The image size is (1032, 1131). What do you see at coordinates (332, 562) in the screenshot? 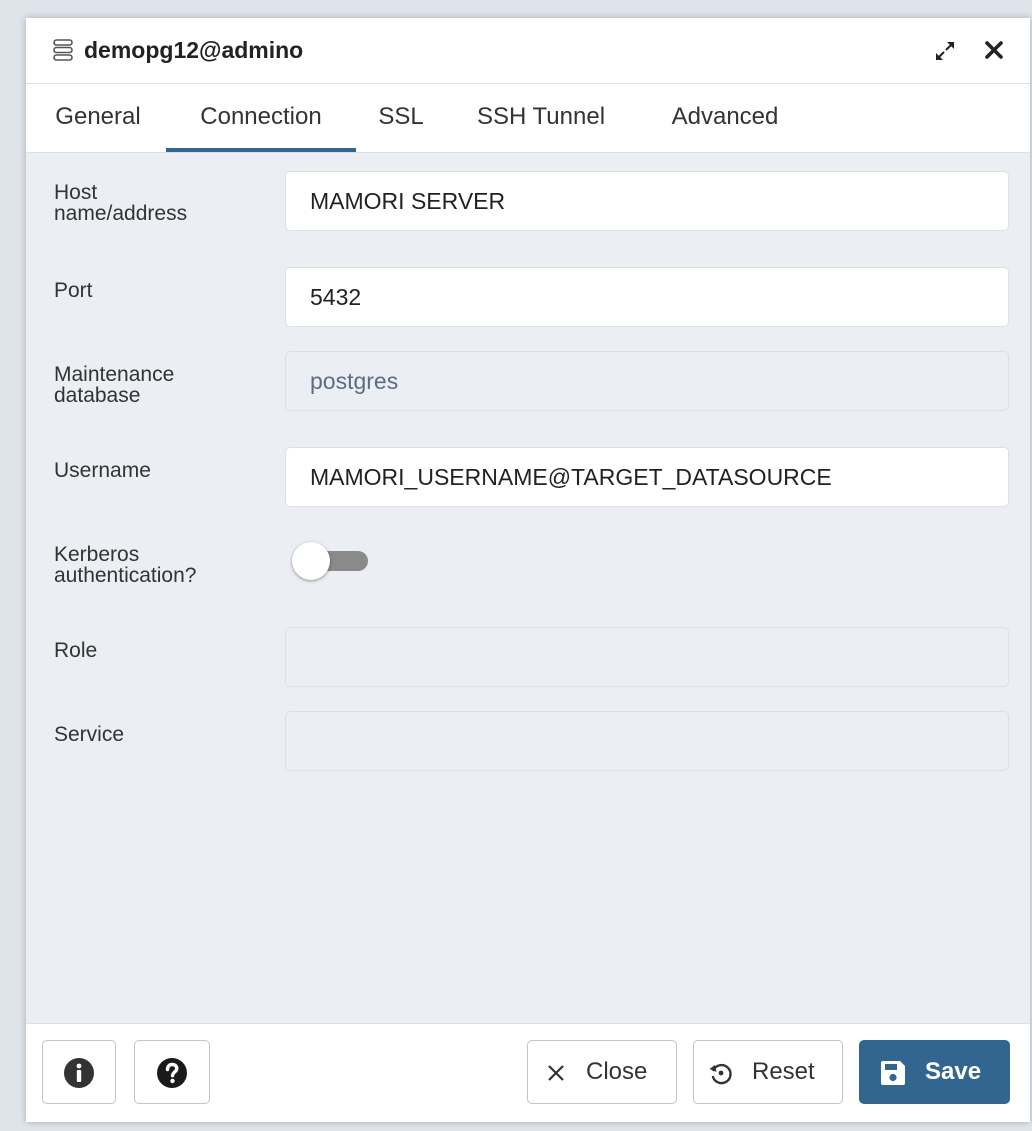
I see `kerberos-toggle` at bounding box center [332, 562].